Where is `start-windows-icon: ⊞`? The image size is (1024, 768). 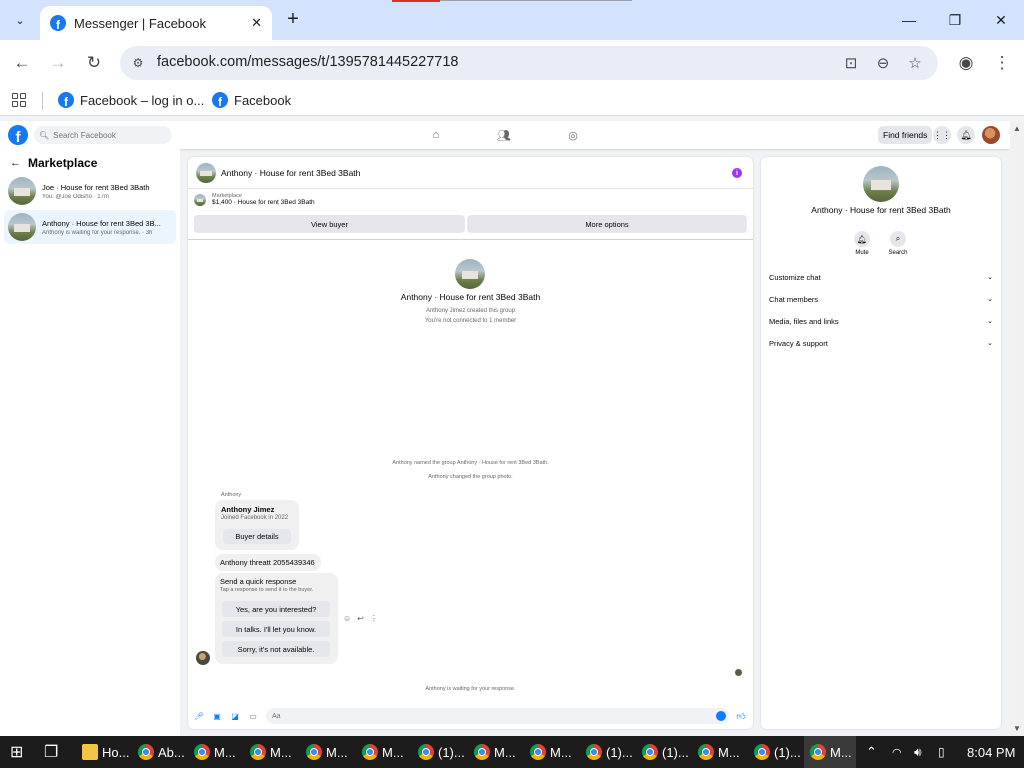
start-windows-icon: ⊞ is located at coordinates (13, 752).